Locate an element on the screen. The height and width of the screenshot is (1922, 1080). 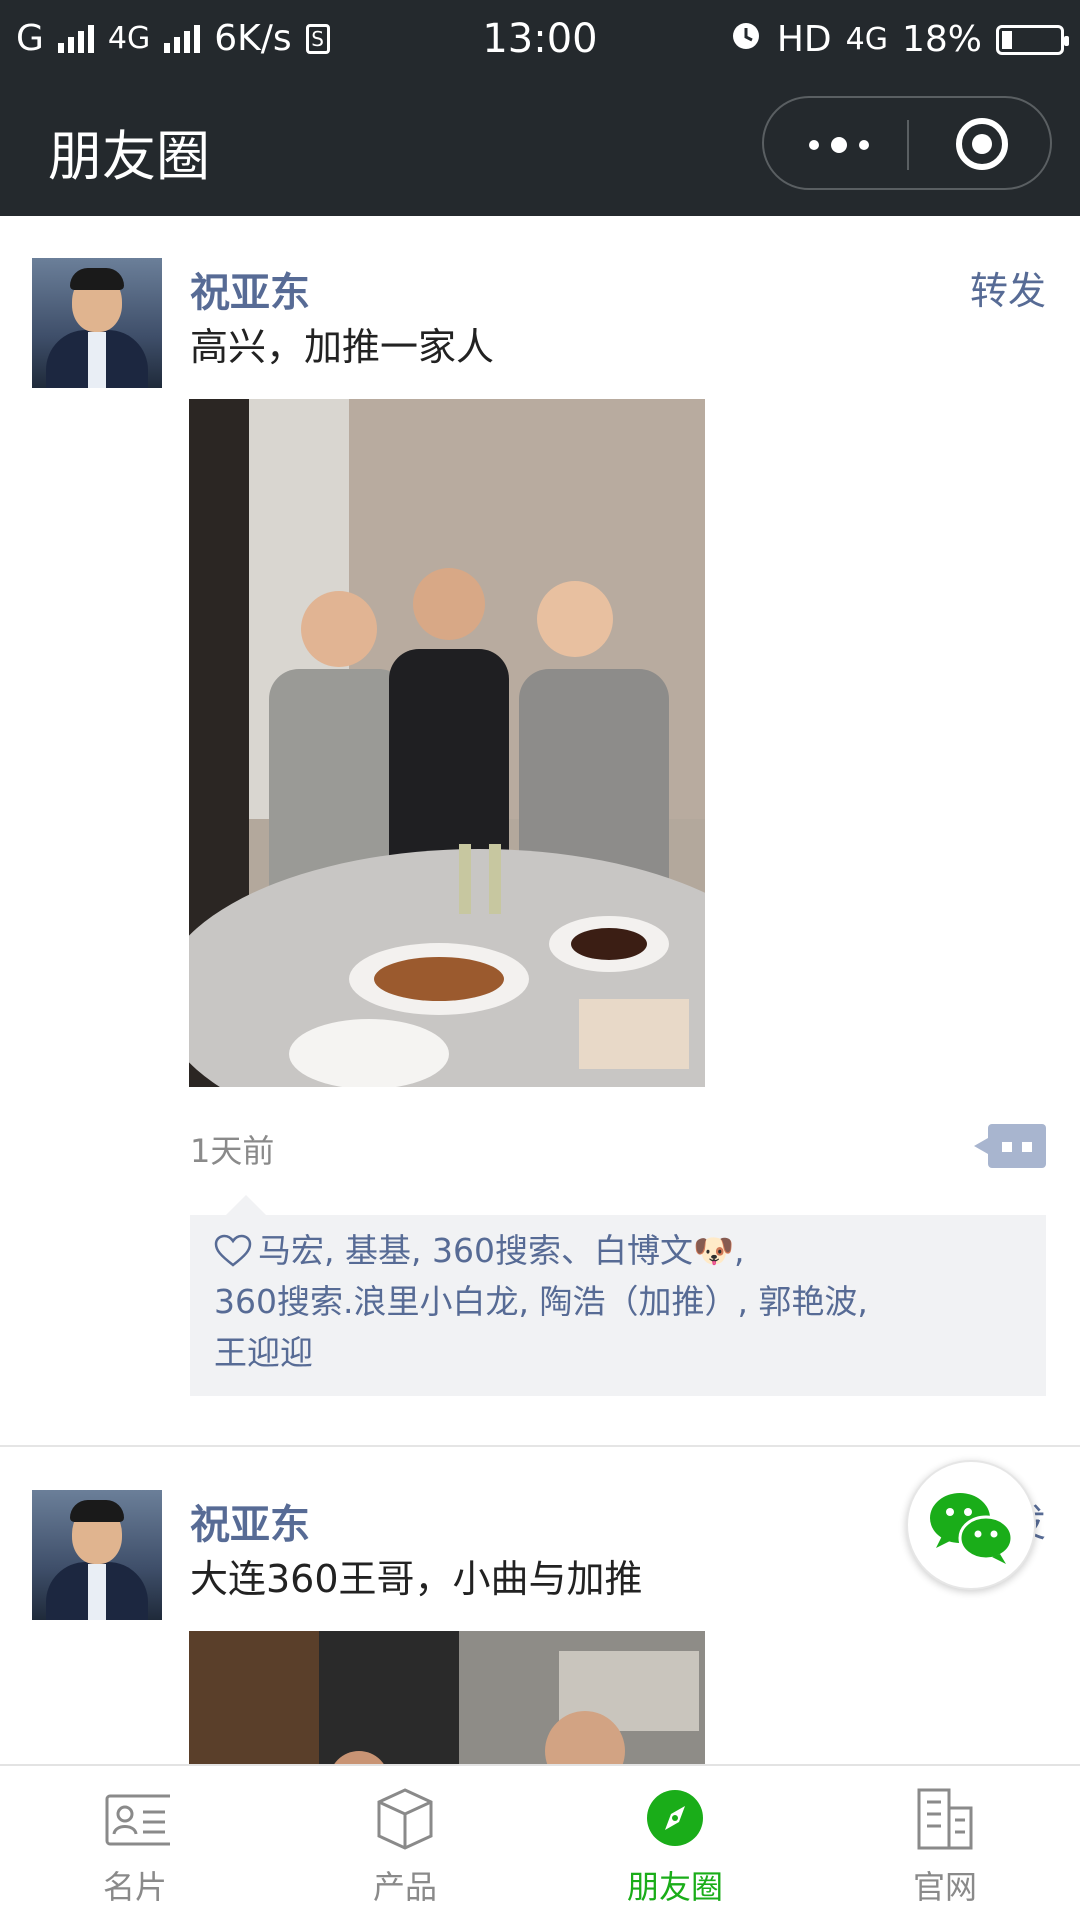
post-text: 高兴，加推一家人 is located at coordinates (342, 347).